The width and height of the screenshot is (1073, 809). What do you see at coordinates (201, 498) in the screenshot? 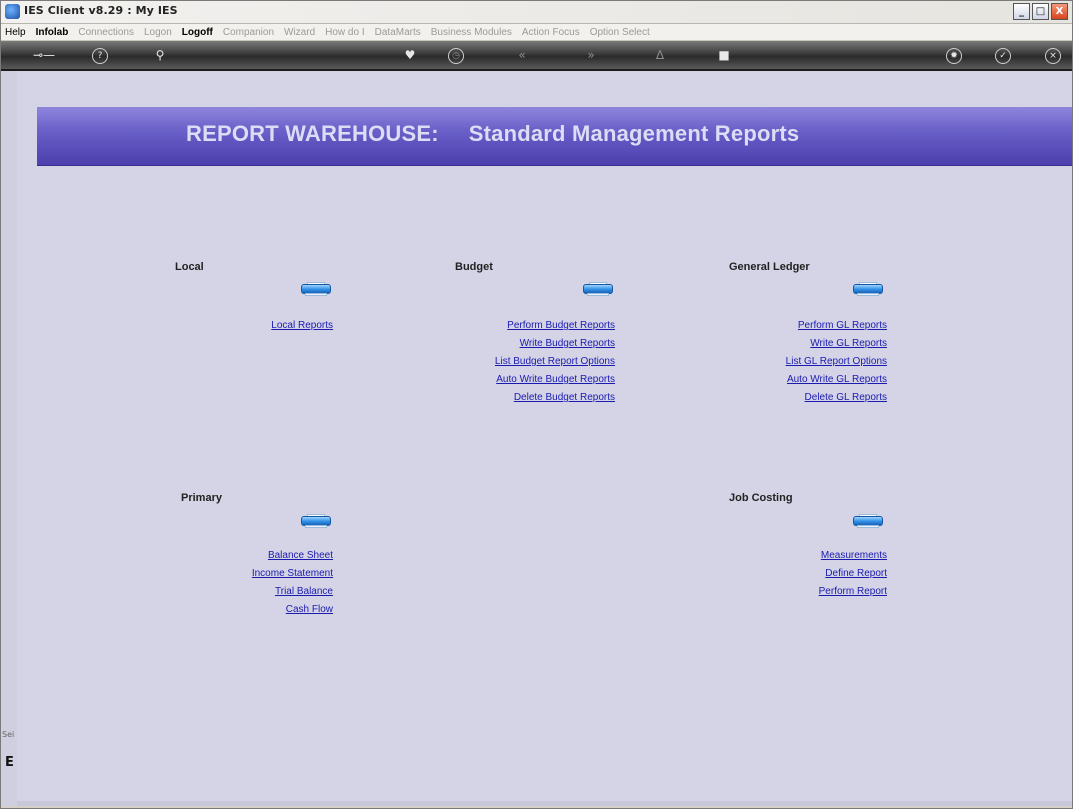
I see `section-title-primary: Primary` at bounding box center [201, 498].